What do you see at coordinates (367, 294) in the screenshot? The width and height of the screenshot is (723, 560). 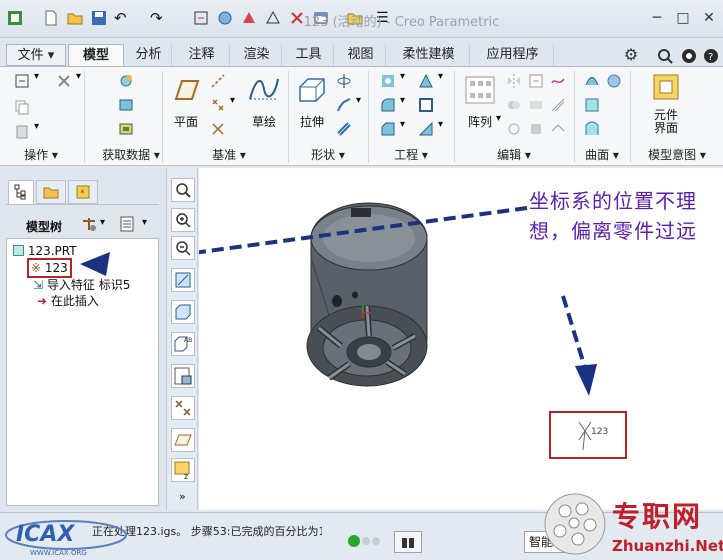 I see `part-model` at bounding box center [367, 294].